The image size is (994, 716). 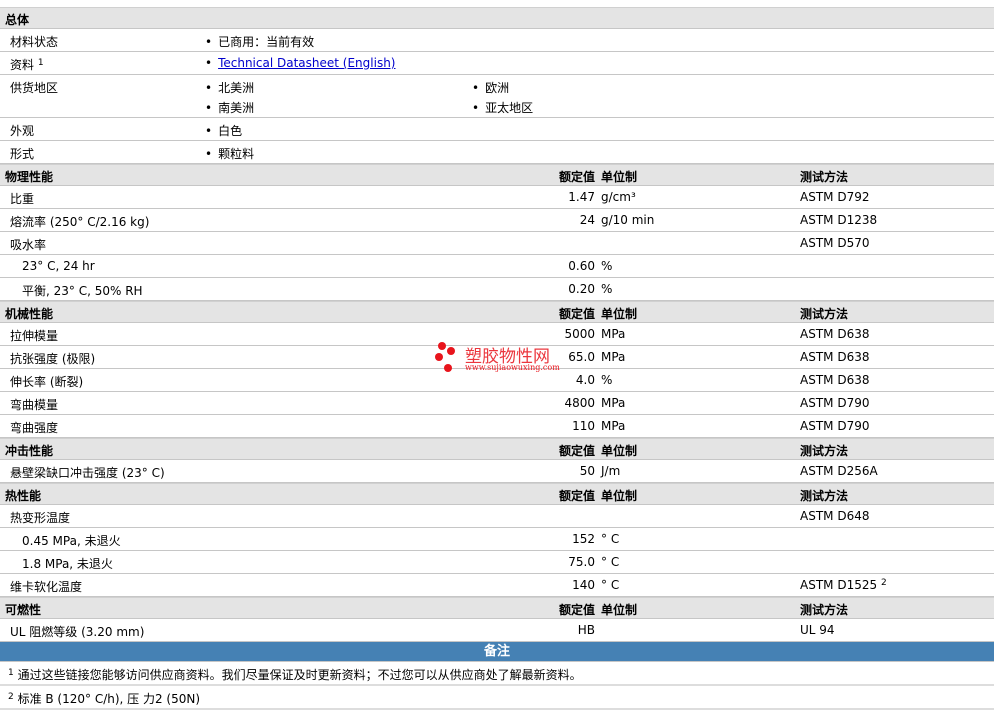 What do you see at coordinates (22, 199) in the screenshot?
I see `property-label: 比重` at bounding box center [22, 199].